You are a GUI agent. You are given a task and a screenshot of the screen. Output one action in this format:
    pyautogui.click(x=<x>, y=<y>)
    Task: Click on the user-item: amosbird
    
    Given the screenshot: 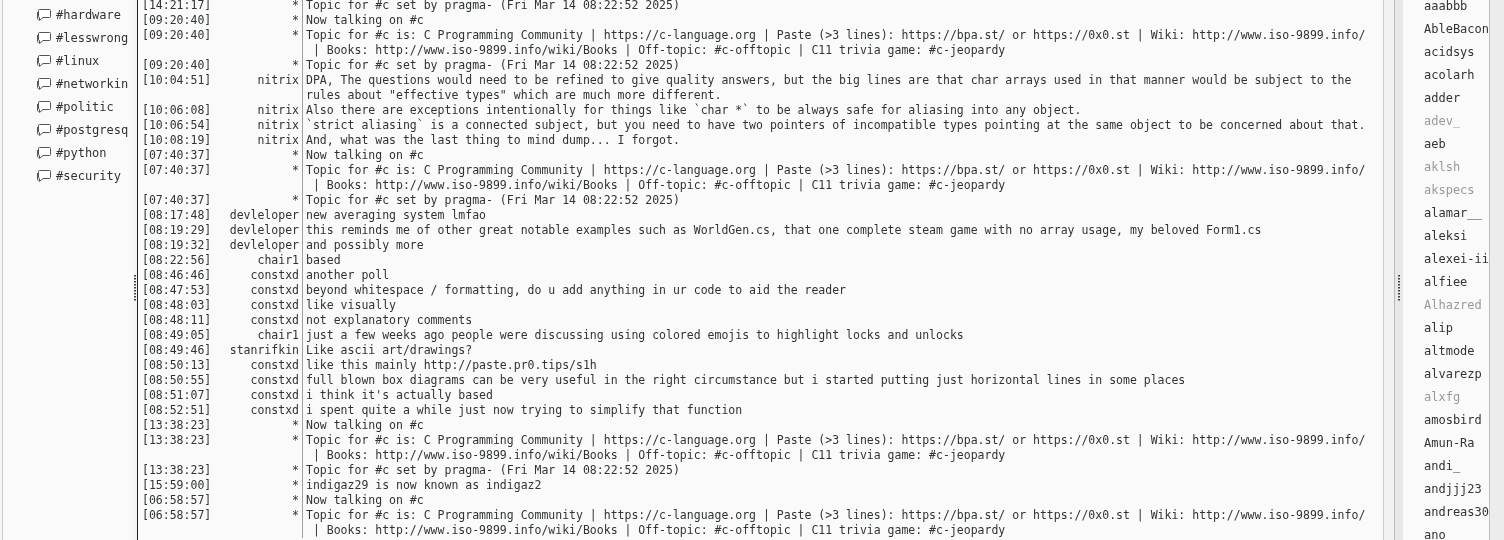 What is the action you would take?
    pyautogui.click(x=1456, y=420)
    